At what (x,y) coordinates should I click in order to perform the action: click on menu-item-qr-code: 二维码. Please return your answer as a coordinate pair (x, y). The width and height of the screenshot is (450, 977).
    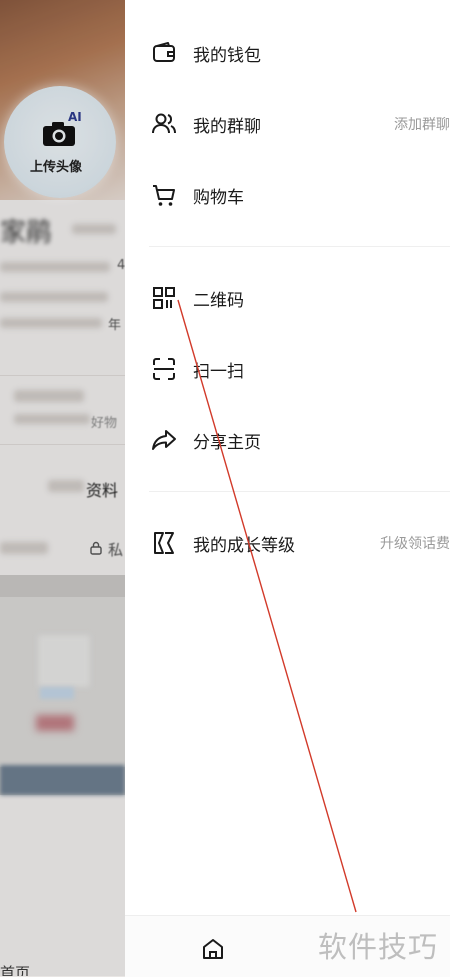
    Looking at the image, I should click on (287, 298).